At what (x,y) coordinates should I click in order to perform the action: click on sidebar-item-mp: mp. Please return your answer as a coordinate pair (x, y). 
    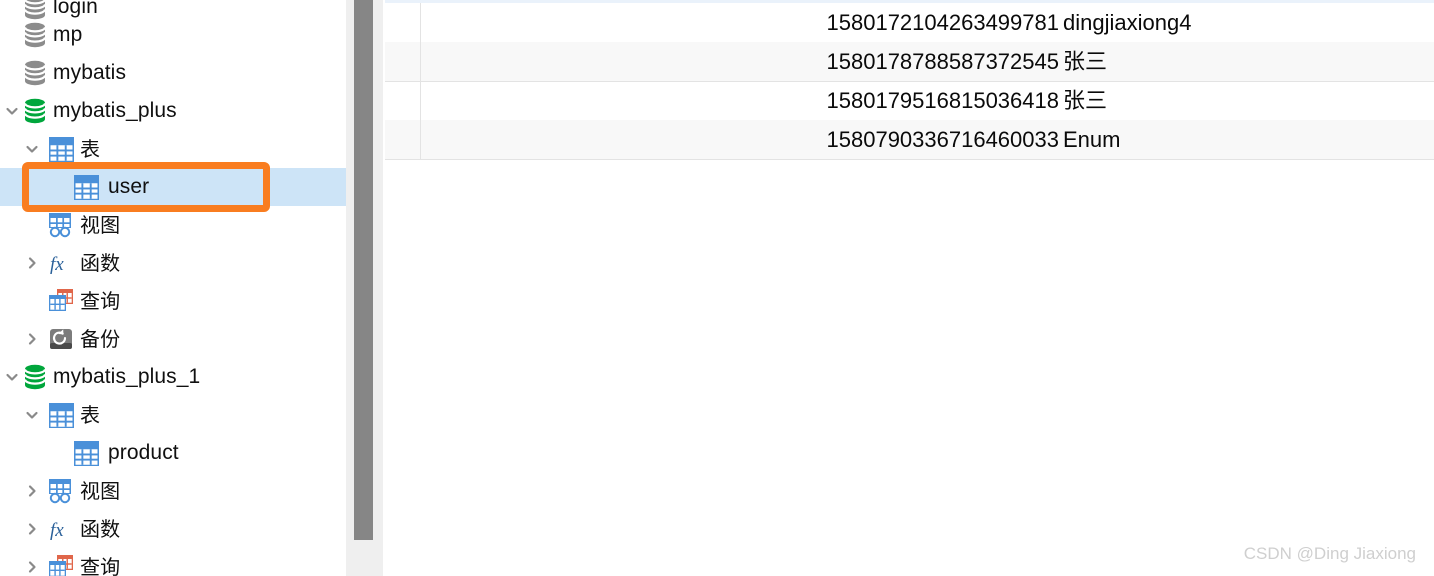
    Looking at the image, I should click on (173, 35).